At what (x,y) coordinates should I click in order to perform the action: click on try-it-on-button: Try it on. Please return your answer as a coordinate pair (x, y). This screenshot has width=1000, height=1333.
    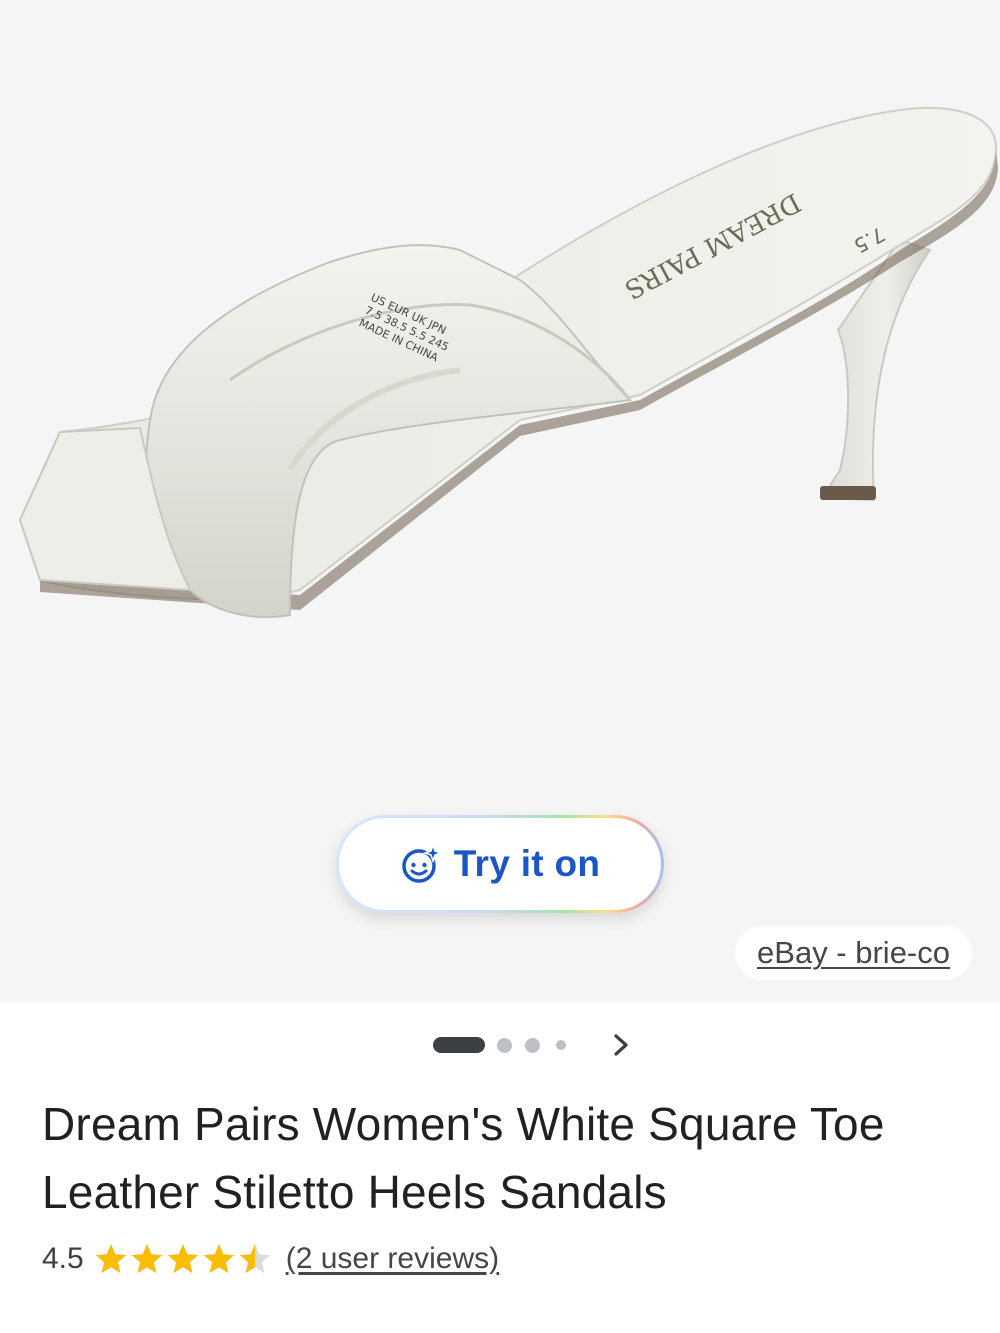
    Looking at the image, I should click on (500, 864).